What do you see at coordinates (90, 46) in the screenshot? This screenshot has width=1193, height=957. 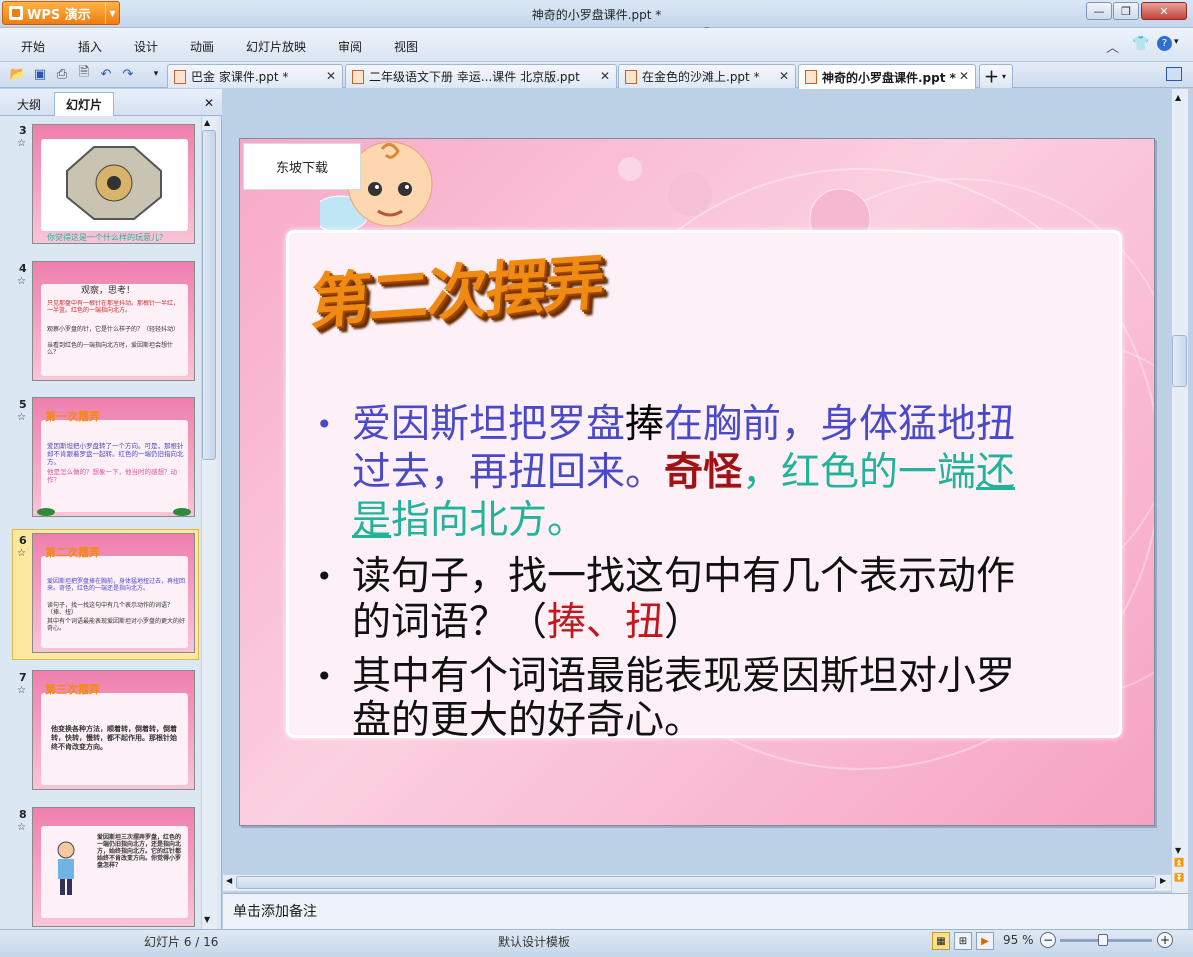 I see `menu-insert: 插入` at bounding box center [90, 46].